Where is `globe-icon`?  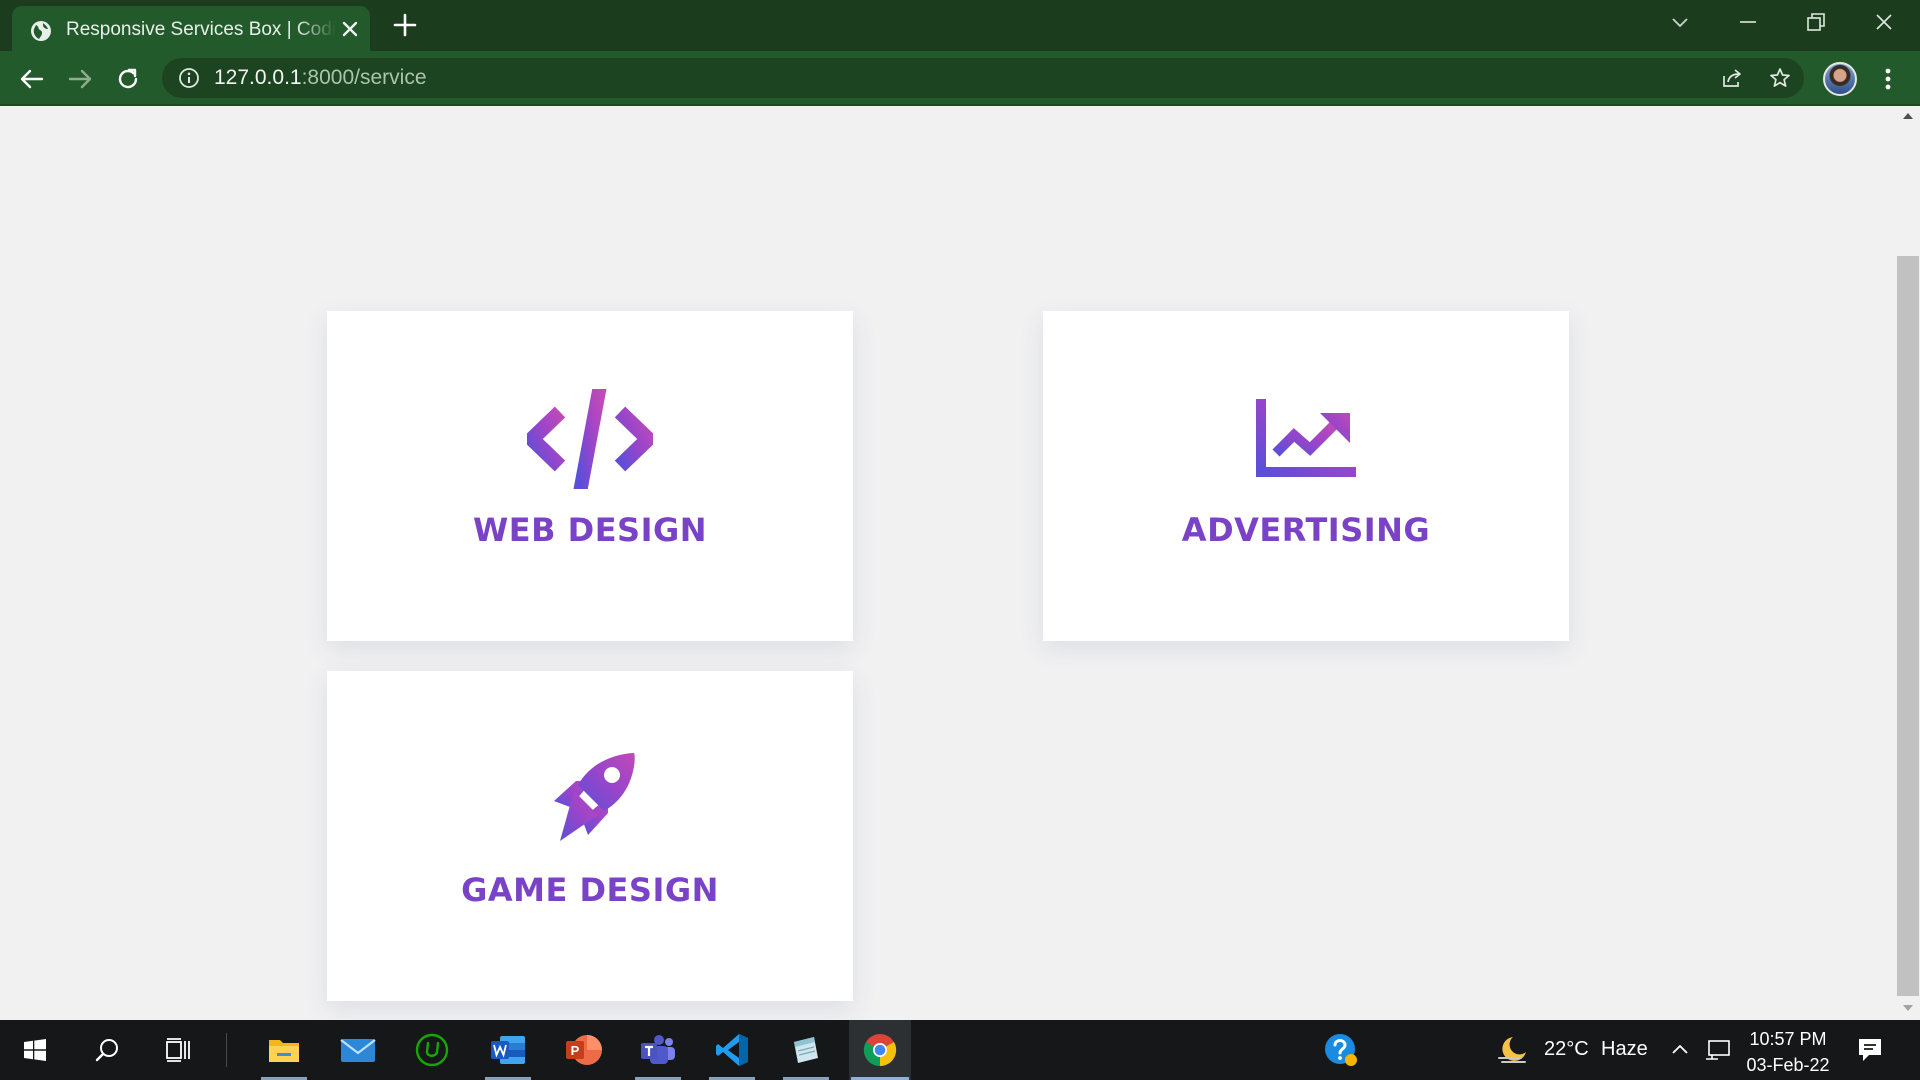 globe-icon is located at coordinates (41, 31).